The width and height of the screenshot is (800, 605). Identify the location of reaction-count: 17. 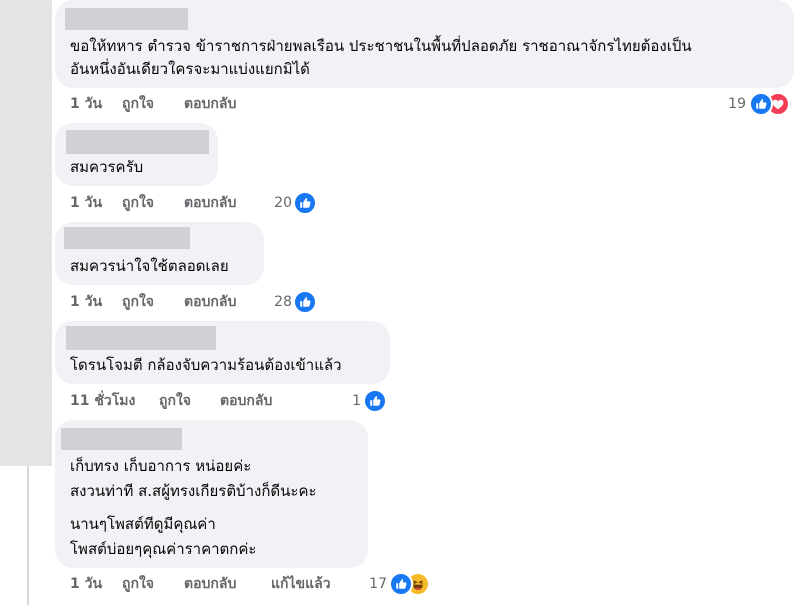
(376, 584).